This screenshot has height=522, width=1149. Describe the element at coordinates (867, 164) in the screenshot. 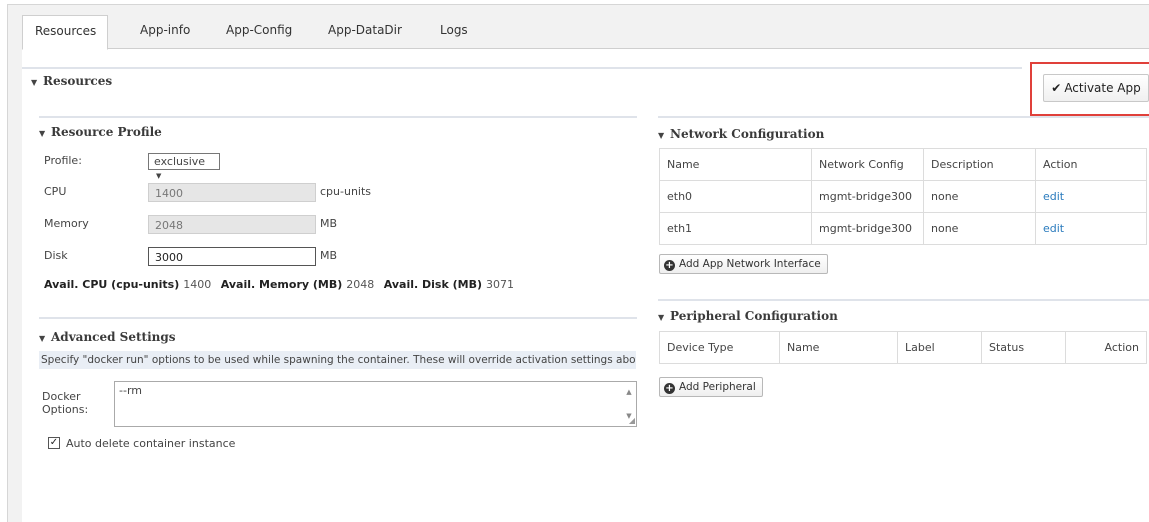

I see `column-header-network-config: Network Config` at that location.